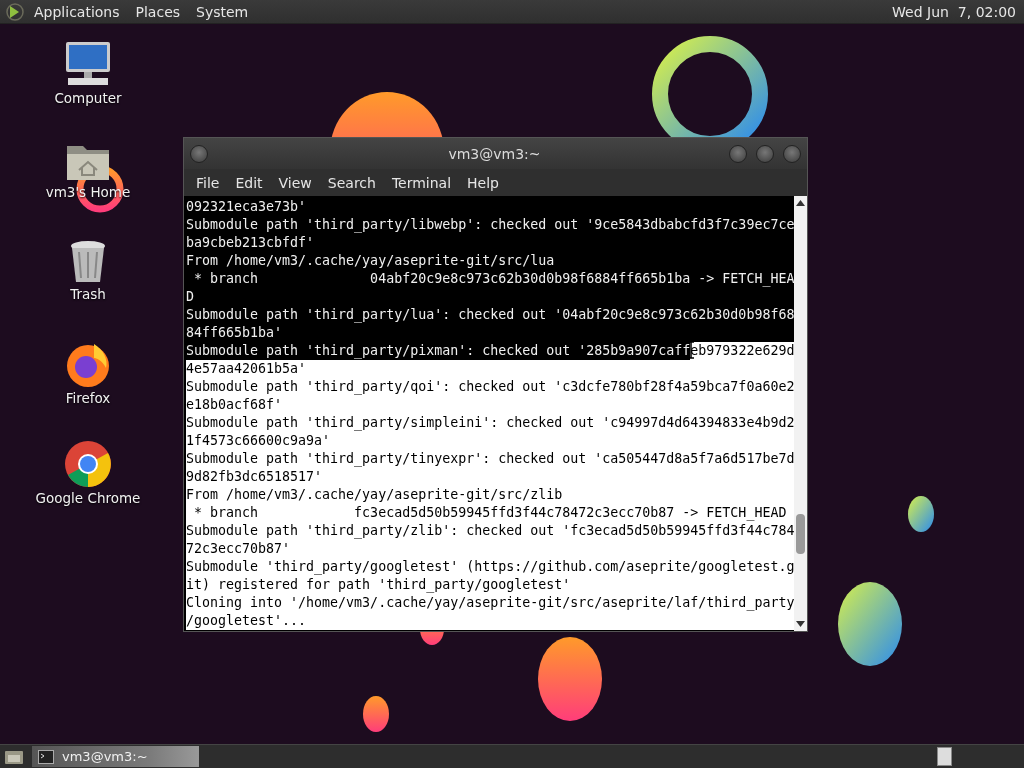 This screenshot has height=768, width=1024. I want to click on play-logo-icon, so click(15, 11).